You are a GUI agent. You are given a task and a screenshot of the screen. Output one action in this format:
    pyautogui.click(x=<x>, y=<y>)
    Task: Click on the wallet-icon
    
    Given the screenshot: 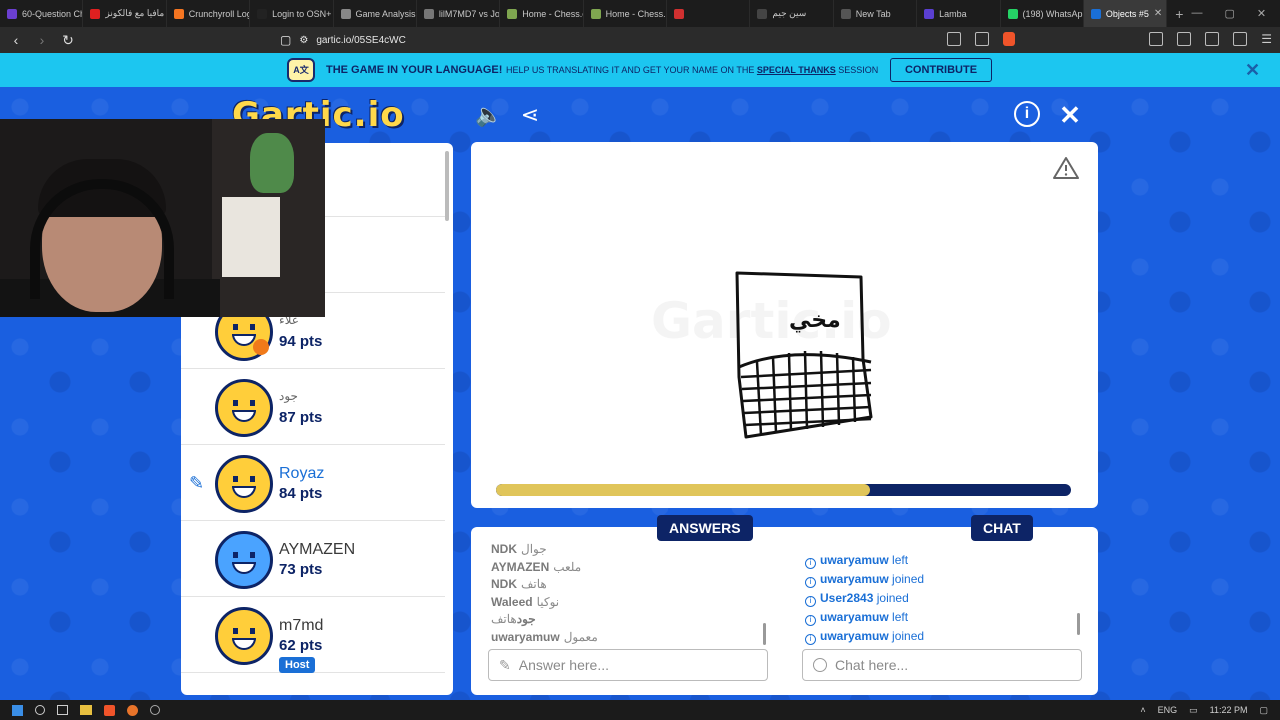 What is the action you would take?
    pyautogui.click(x=1184, y=39)
    